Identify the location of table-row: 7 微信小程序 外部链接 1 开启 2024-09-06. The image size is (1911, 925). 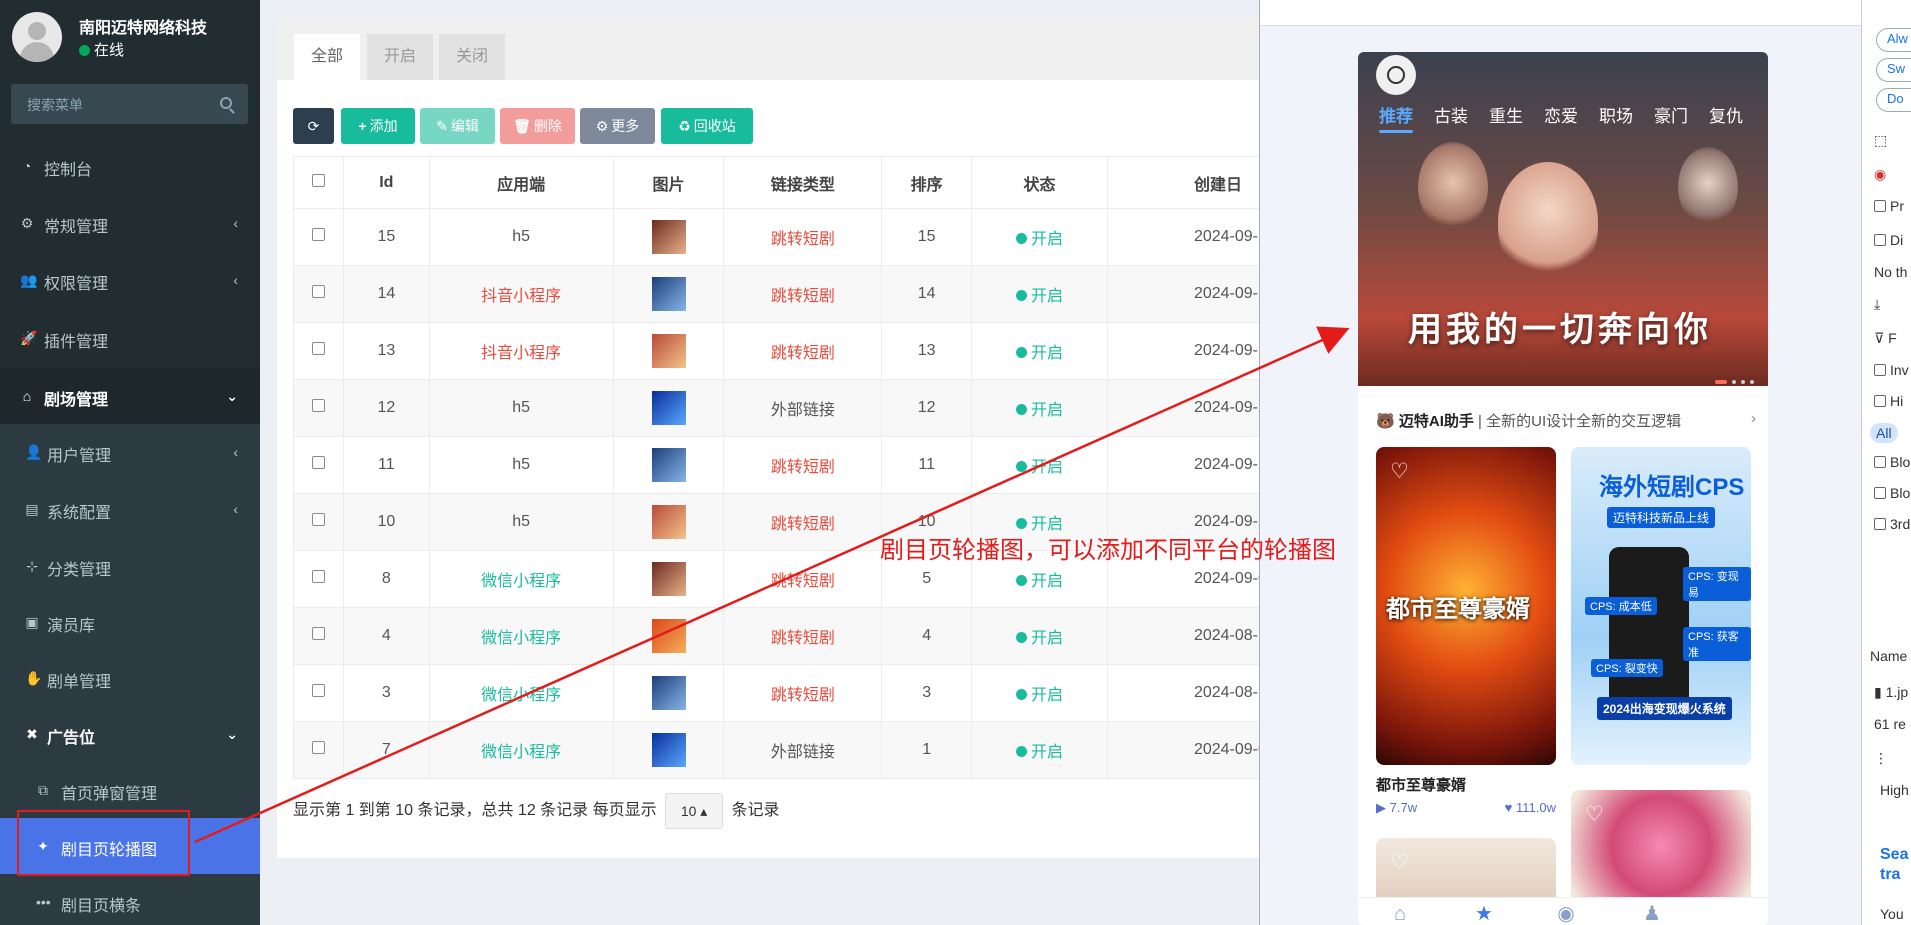
(785, 750).